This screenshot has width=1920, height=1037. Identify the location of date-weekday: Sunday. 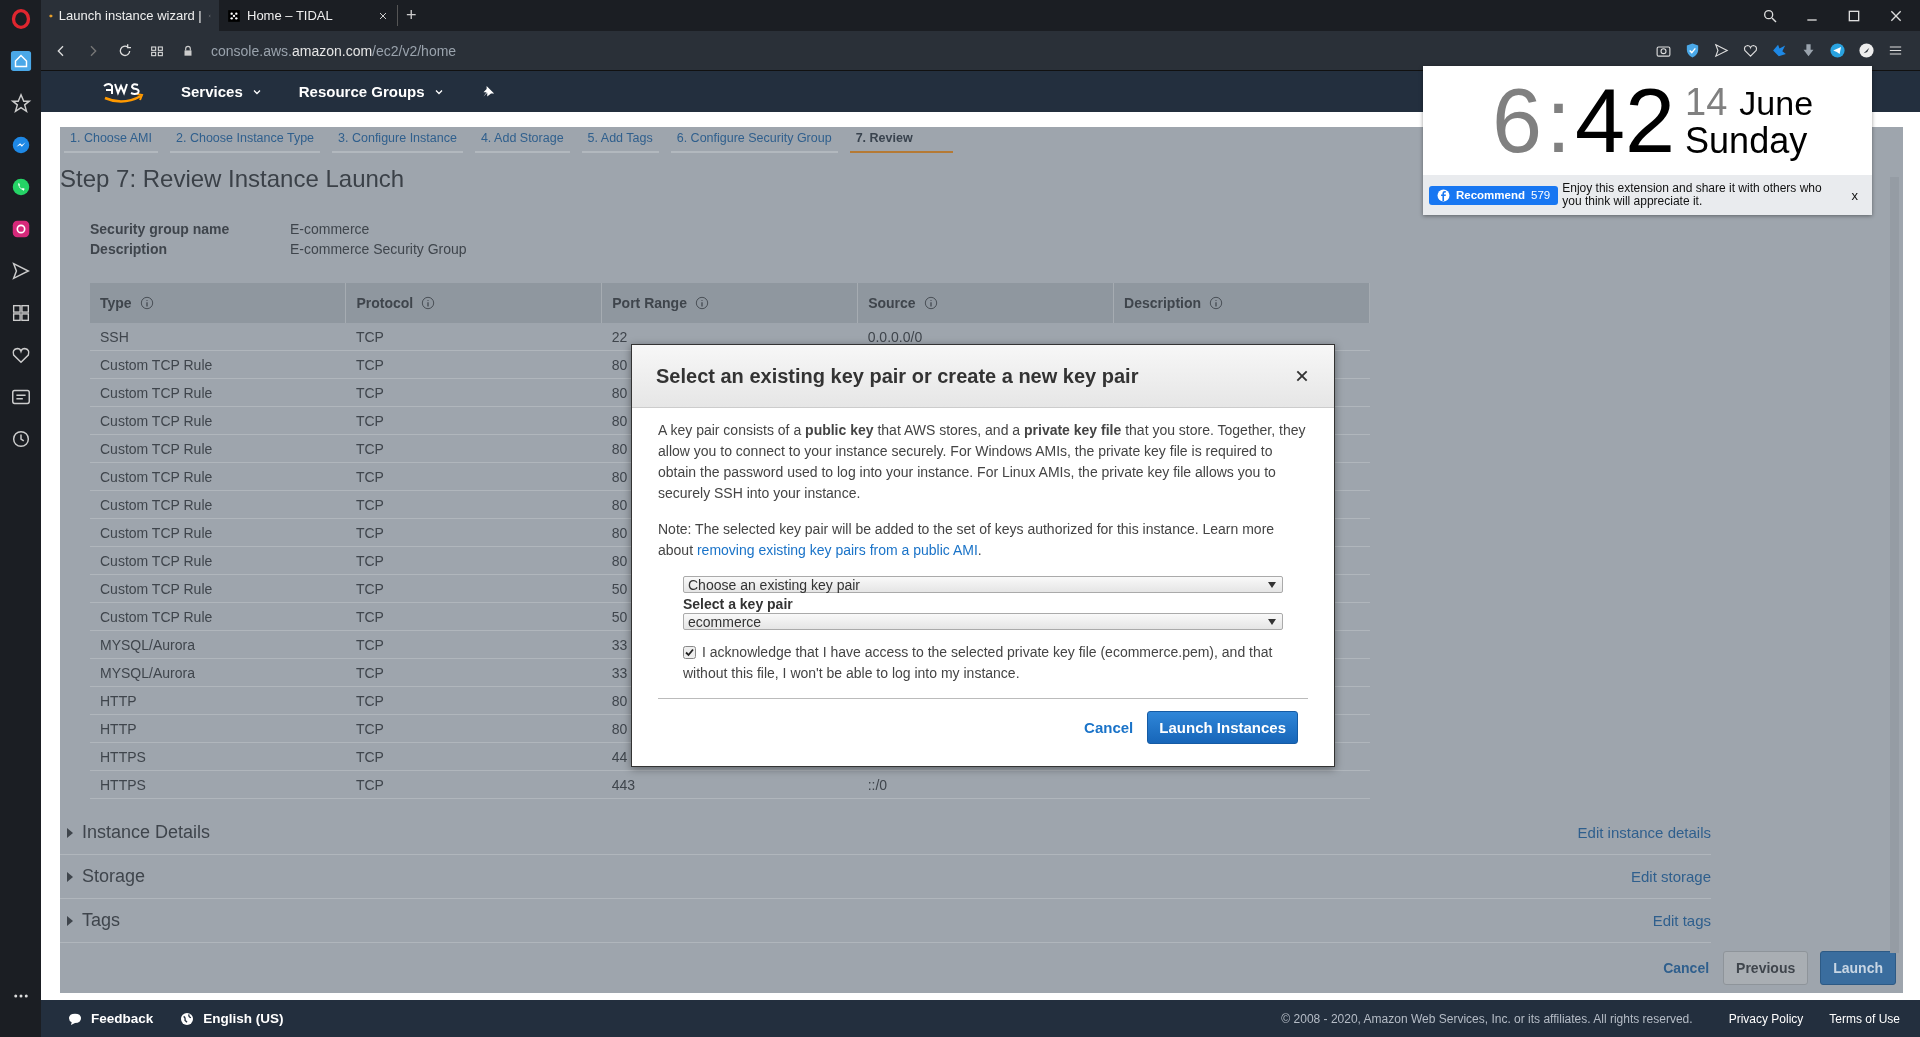
(1747, 140).